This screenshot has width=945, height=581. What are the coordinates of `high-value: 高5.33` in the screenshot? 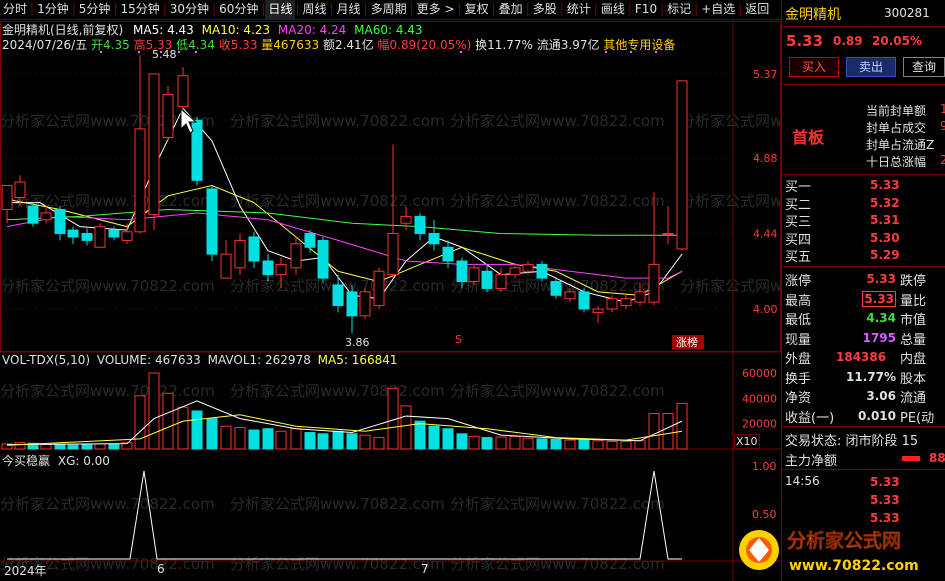 It's located at (153, 45).